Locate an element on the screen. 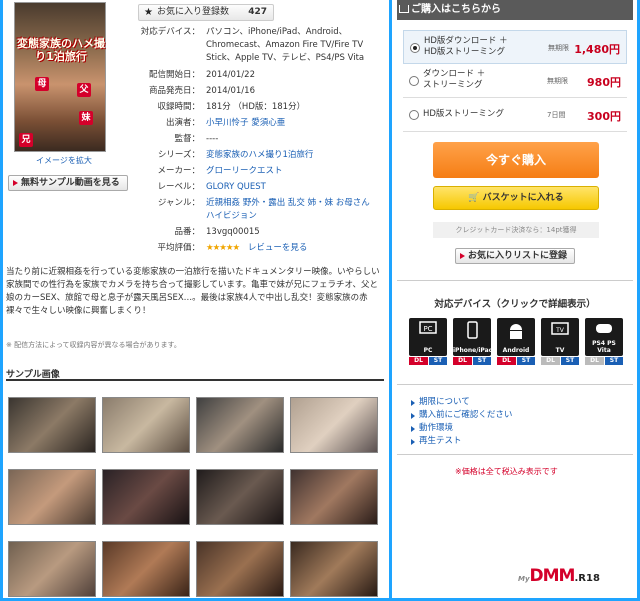  sample-images-heading: サンプル画像 is located at coordinates (195, 374).